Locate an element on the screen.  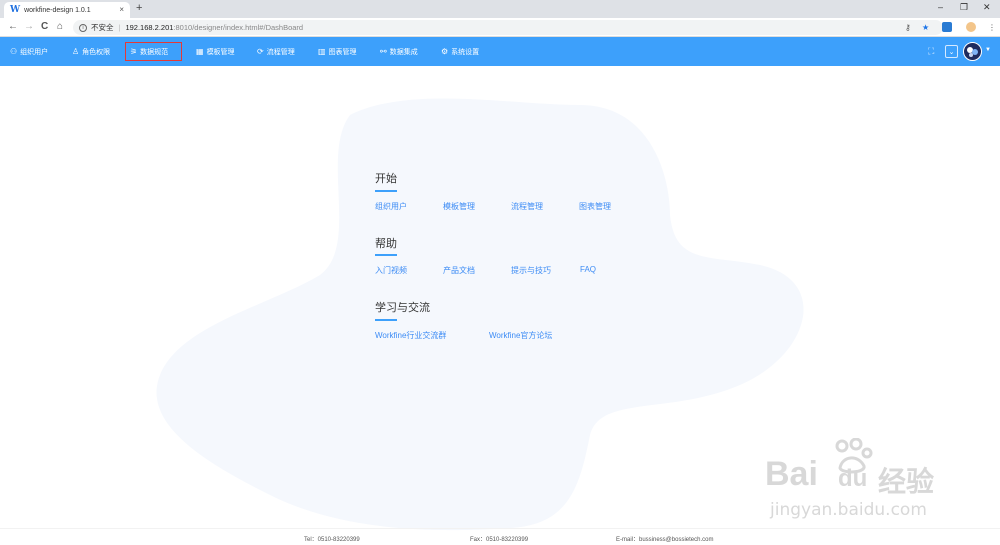
nav-item-process-management: ⟳ 流程管理 is located at coordinates (276, 51).